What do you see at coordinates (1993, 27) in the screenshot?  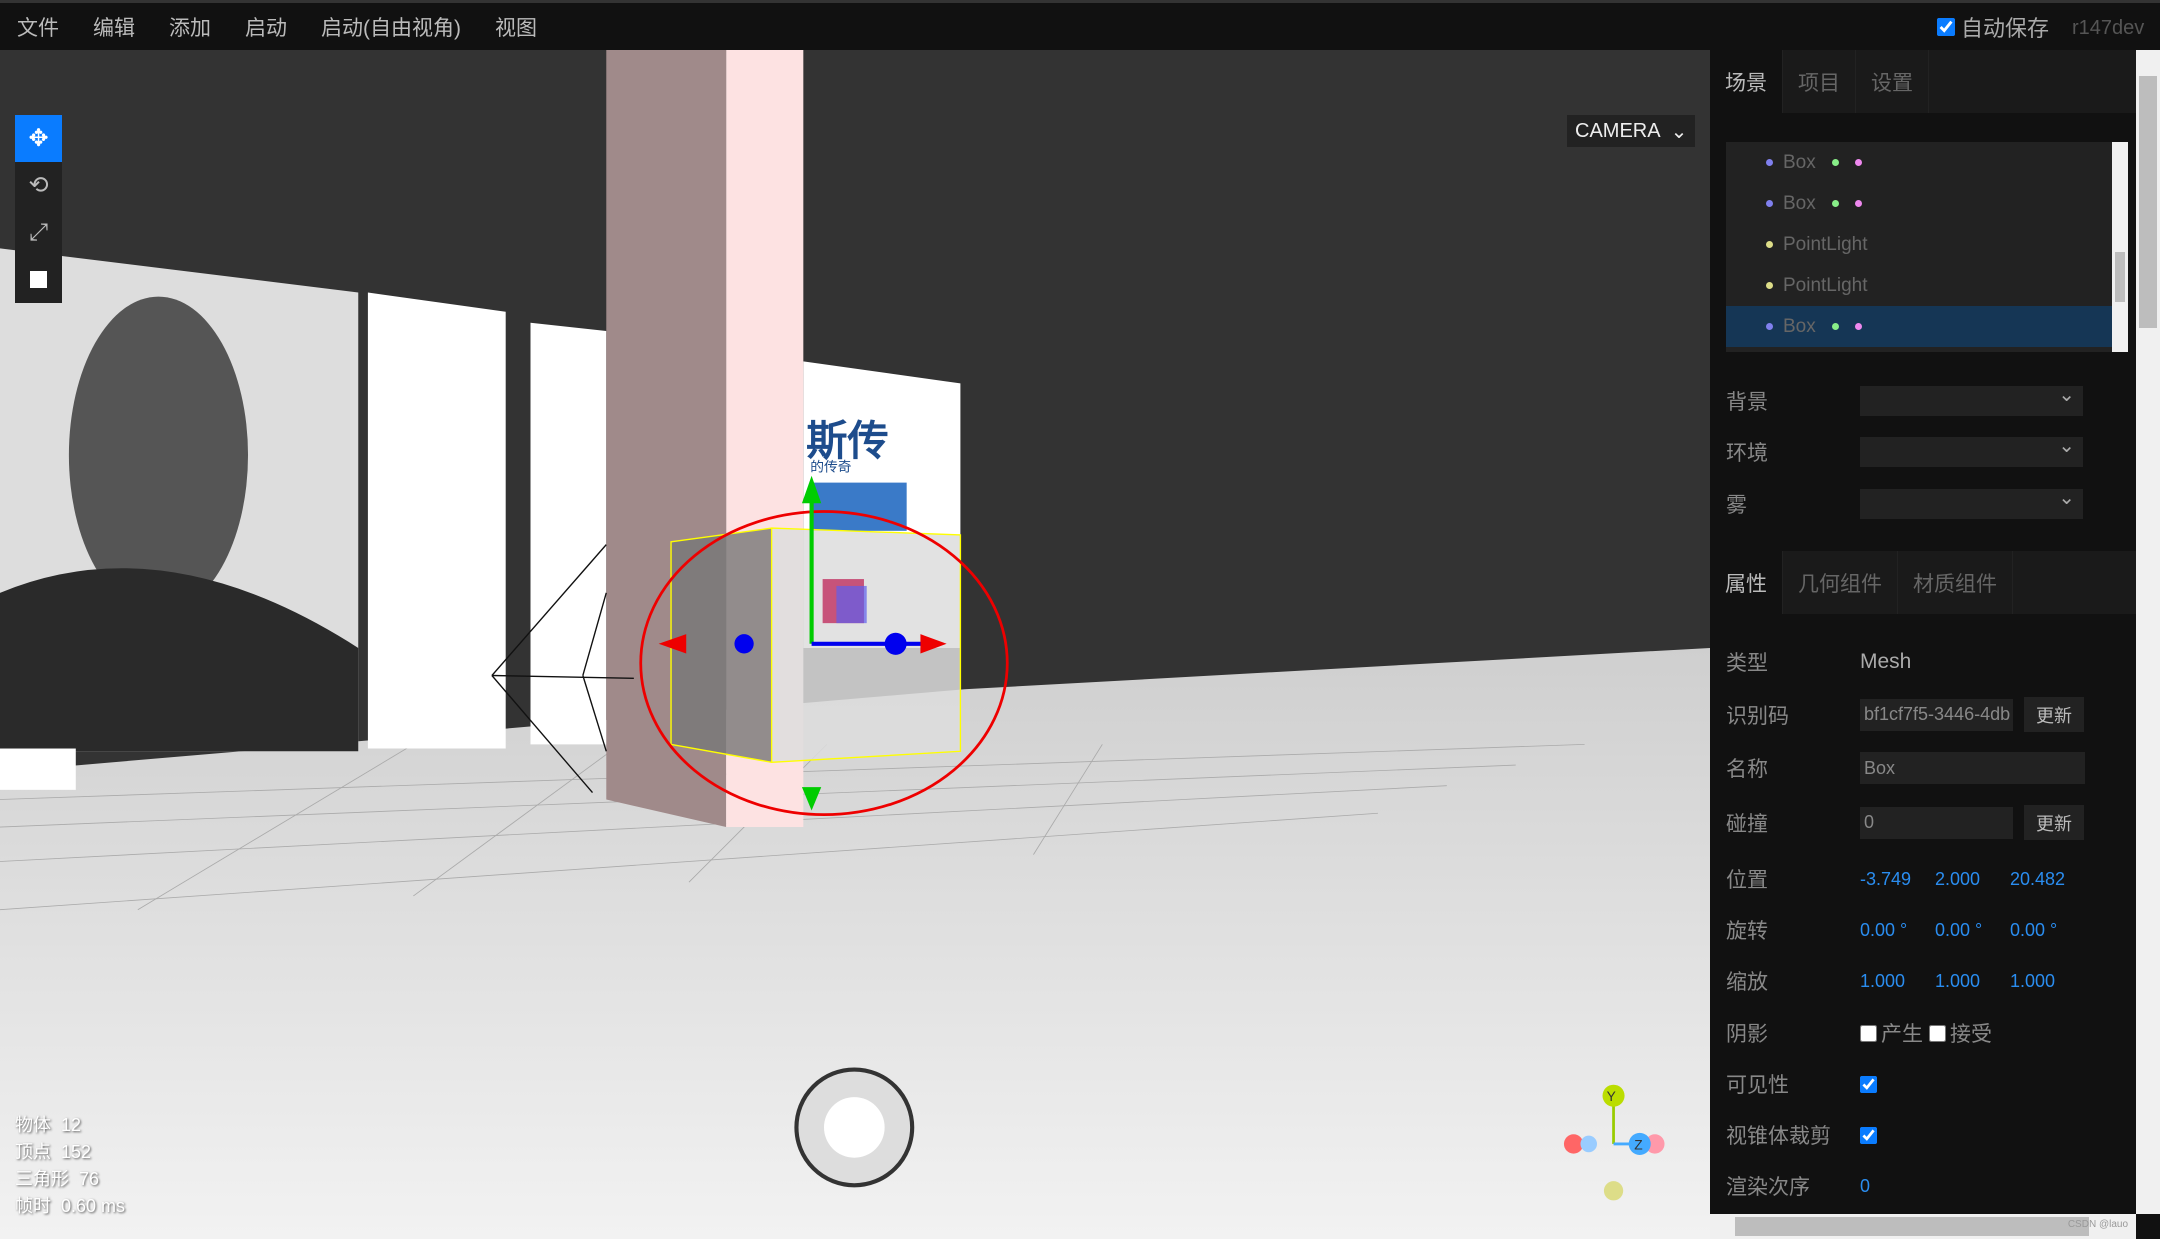 I see `autosave-toggle: 自动保存` at bounding box center [1993, 27].